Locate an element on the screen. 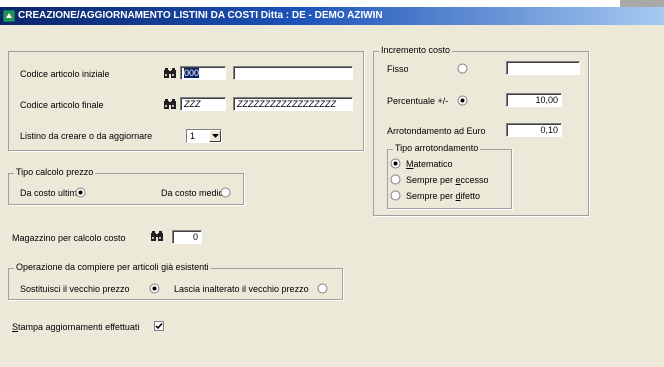 The image size is (664, 367). codice-finale-desc: ZZZZZZZZZZZZZZZZZZ is located at coordinates (293, 104).